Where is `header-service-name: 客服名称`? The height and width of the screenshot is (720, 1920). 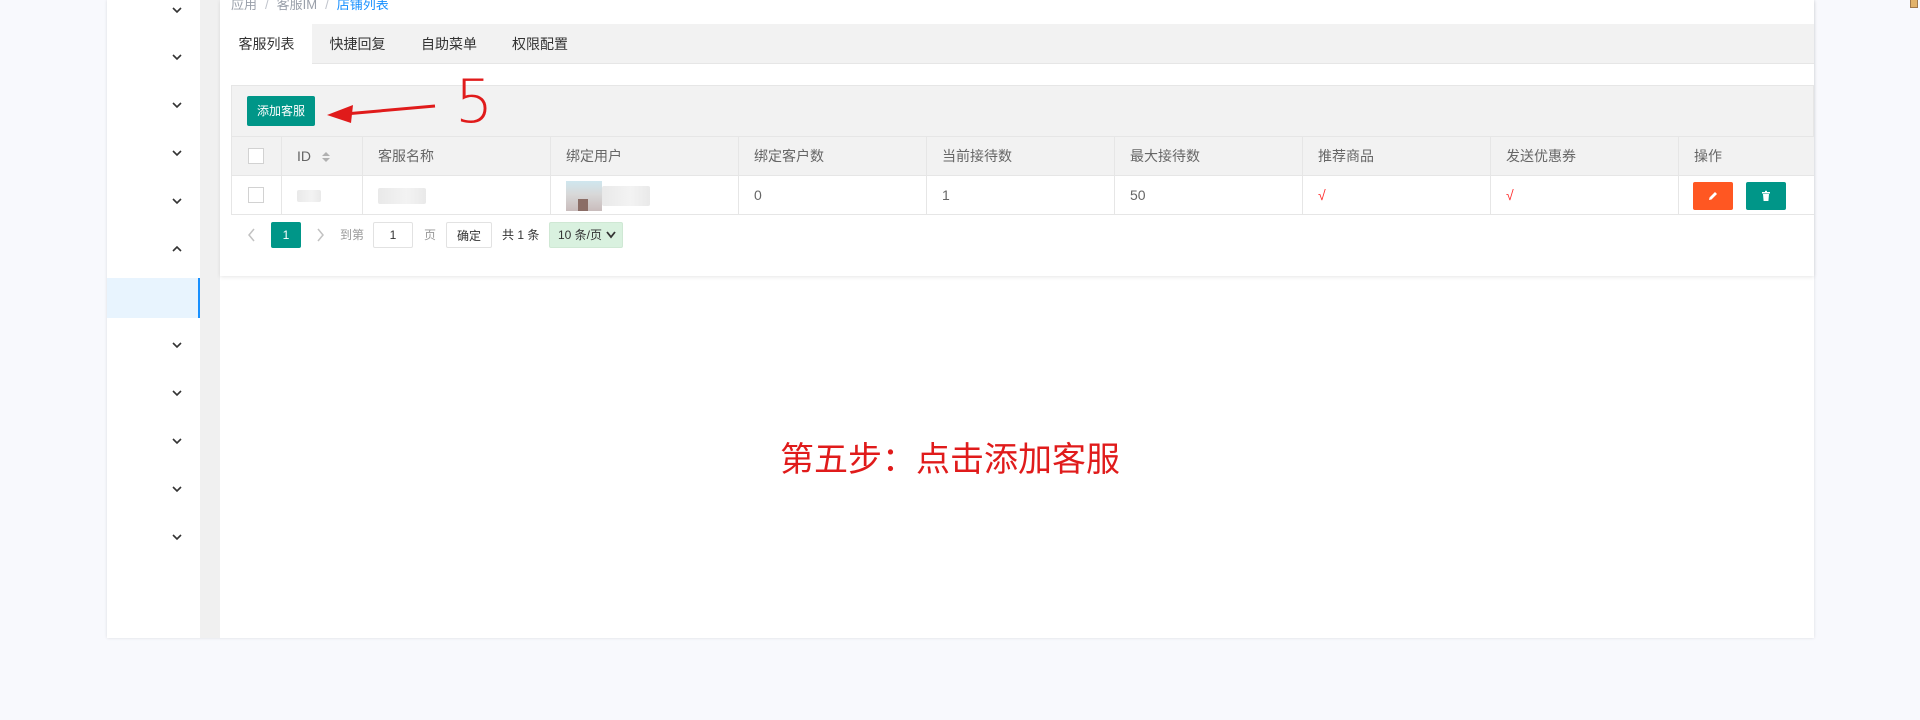
header-service-name: 客服名称 is located at coordinates (457, 156).